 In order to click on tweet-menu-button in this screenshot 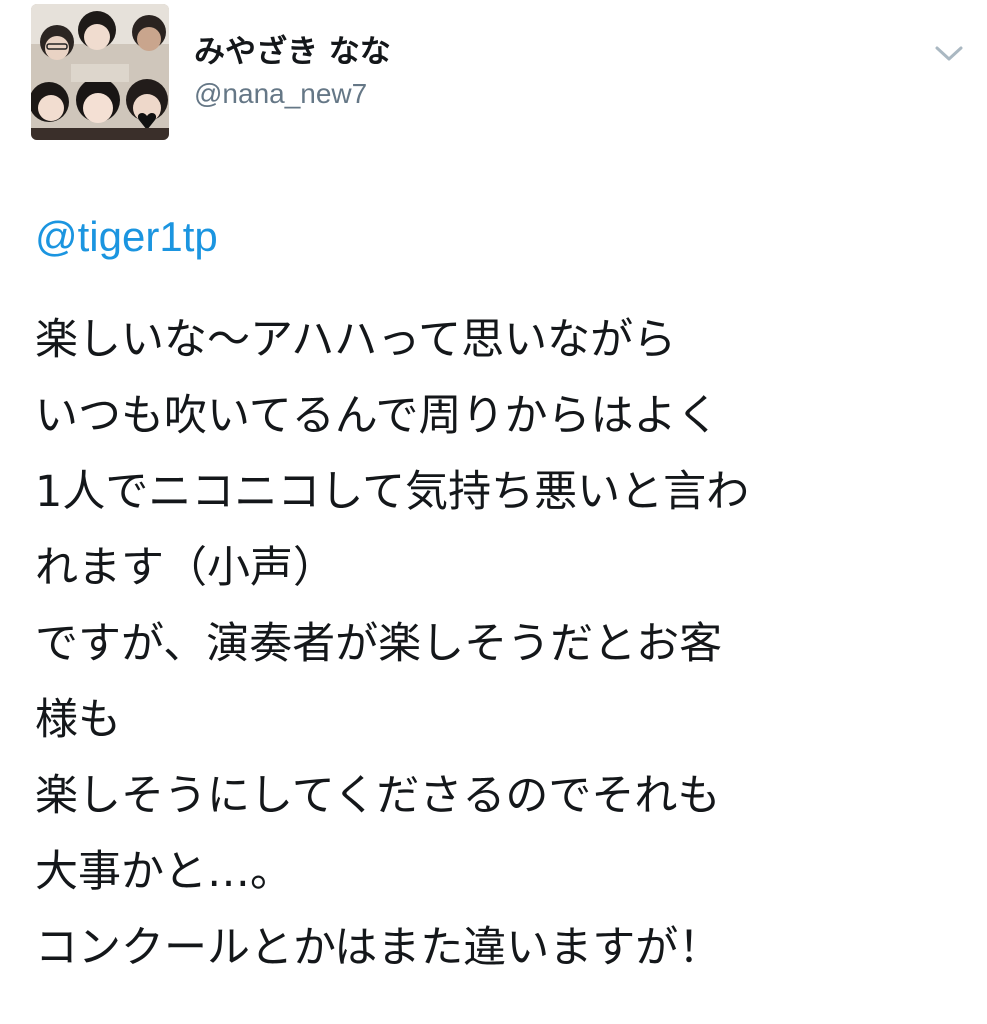, I will do `click(949, 54)`.